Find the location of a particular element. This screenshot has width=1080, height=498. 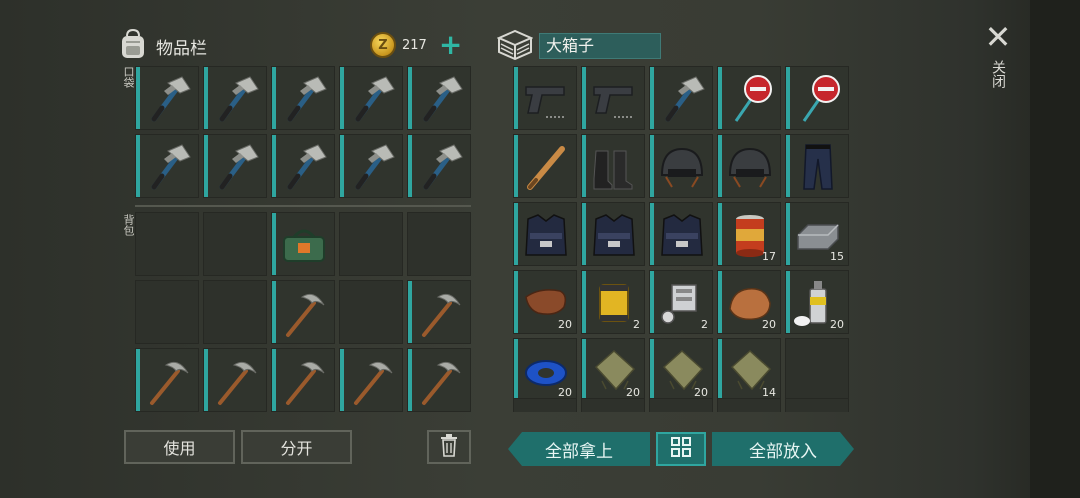

trash-button is located at coordinates (449, 447).